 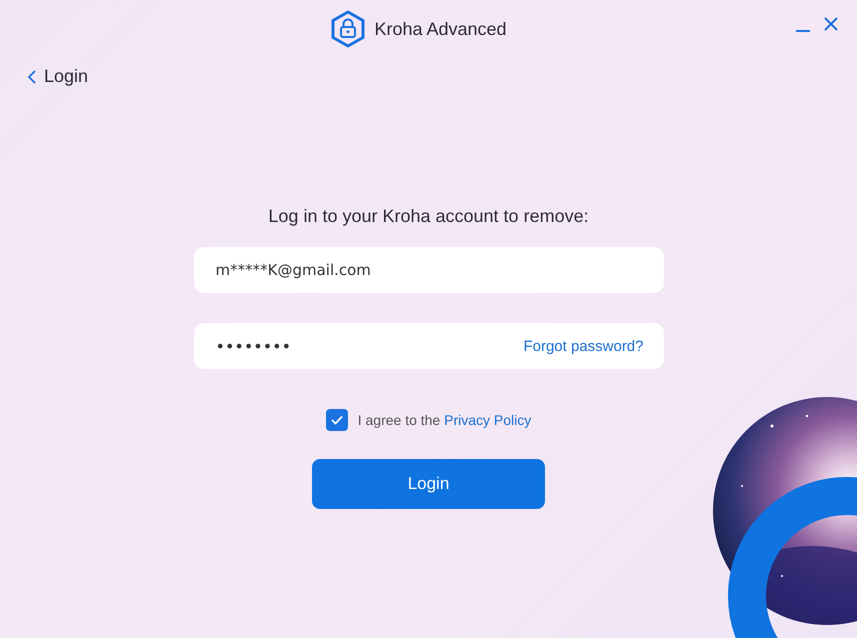 I want to click on login-heading: Log in to your Kroha account to remove:, so click(x=428, y=216).